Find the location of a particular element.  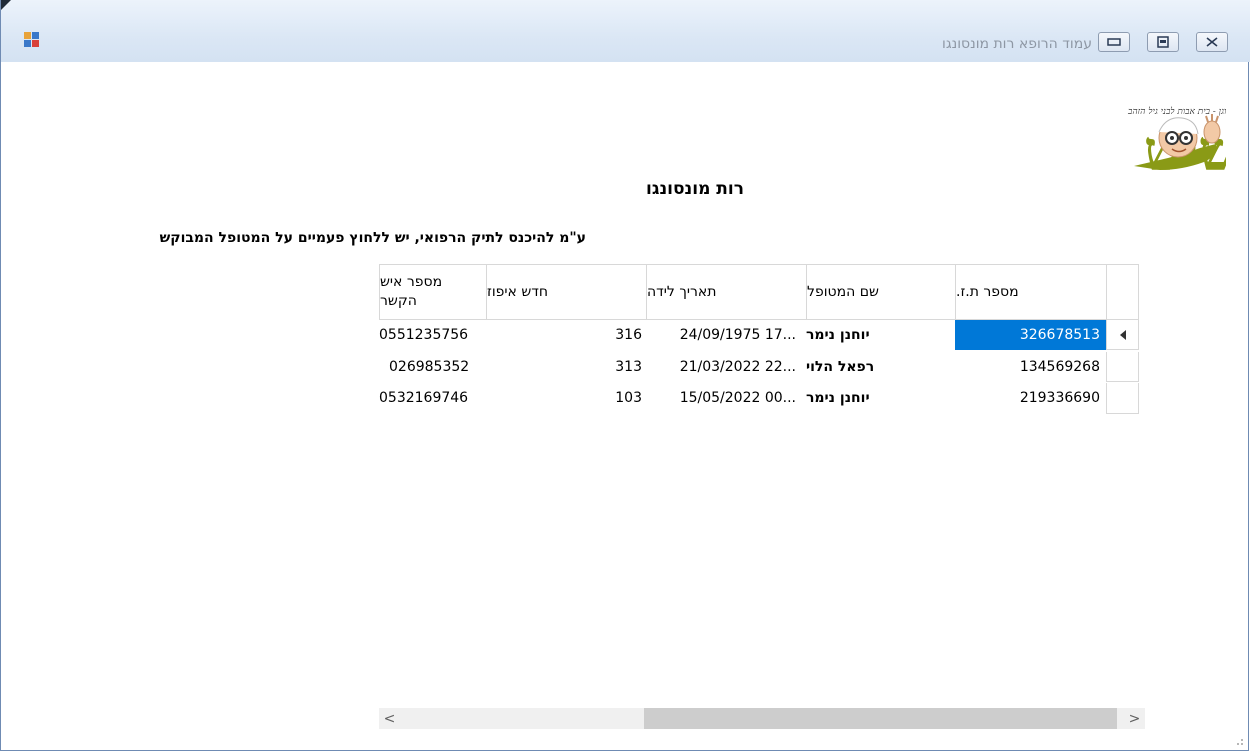

column-header-id: מספר ת.ז. is located at coordinates (1030, 292).